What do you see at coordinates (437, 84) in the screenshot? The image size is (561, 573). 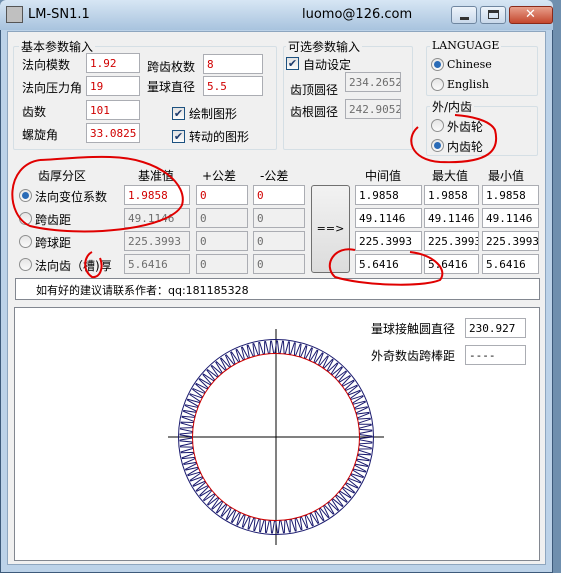 I see `language-english-radio` at bounding box center [437, 84].